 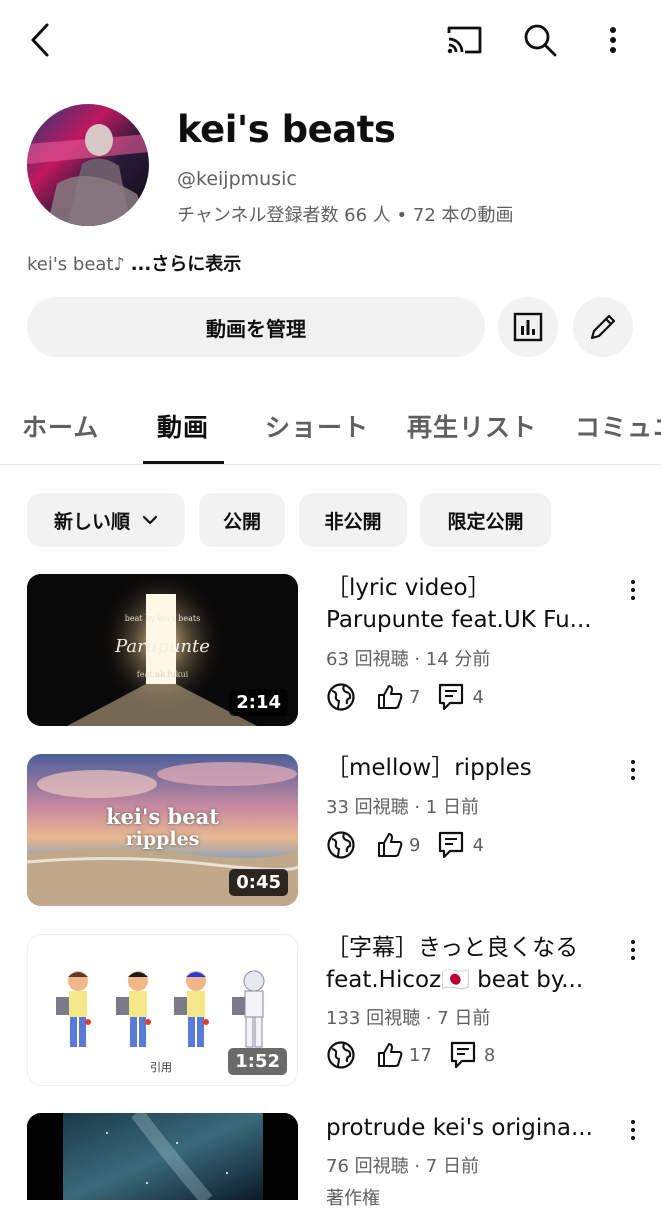 I want to click on video-title-line: ［mellow］ripples, so click(x=429, y=768).